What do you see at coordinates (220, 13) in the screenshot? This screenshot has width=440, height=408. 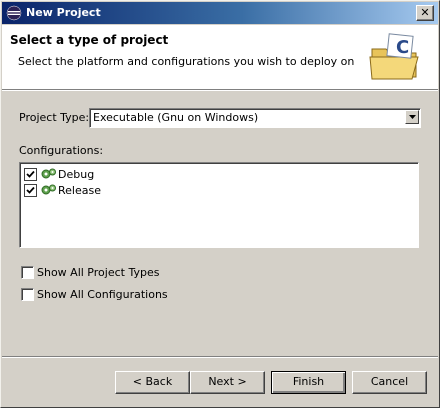 I see `title-bar: New Project ✕` at bounding box center [220, 13].